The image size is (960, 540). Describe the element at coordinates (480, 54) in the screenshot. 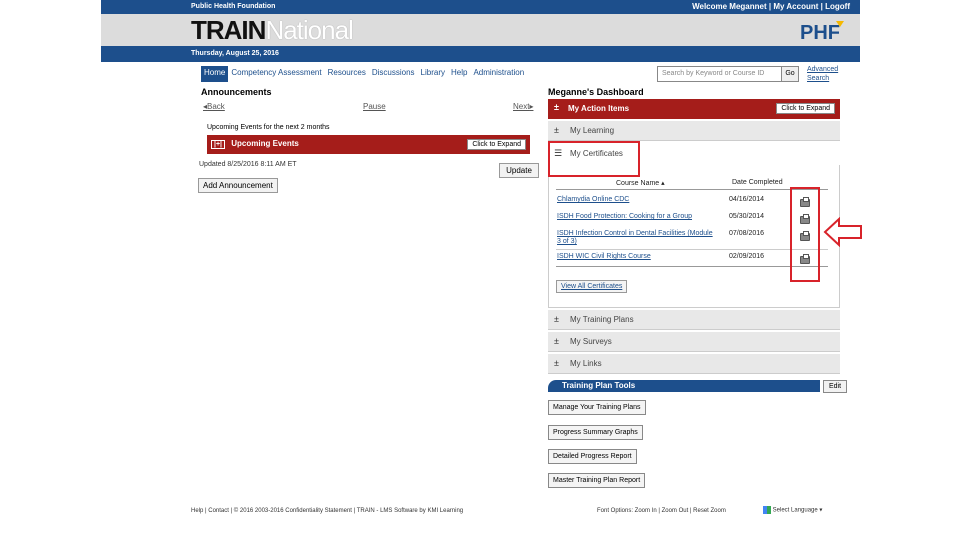

I see `date-bar: Thursday, August 25, 2016` at that location.